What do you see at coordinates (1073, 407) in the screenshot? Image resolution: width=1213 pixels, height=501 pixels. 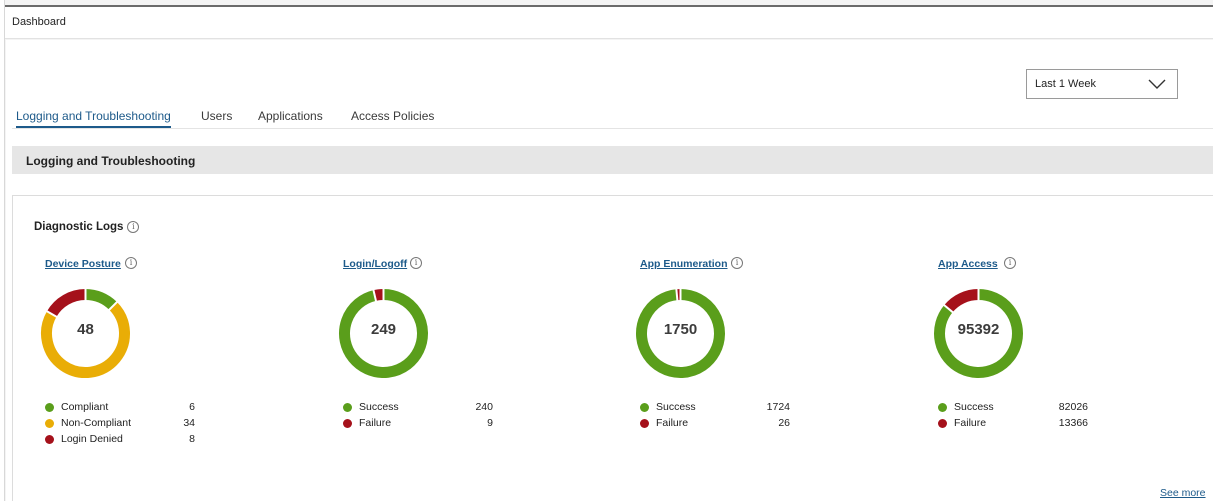 I see `legend-value: 82026` at bounding box center [1073, 407].